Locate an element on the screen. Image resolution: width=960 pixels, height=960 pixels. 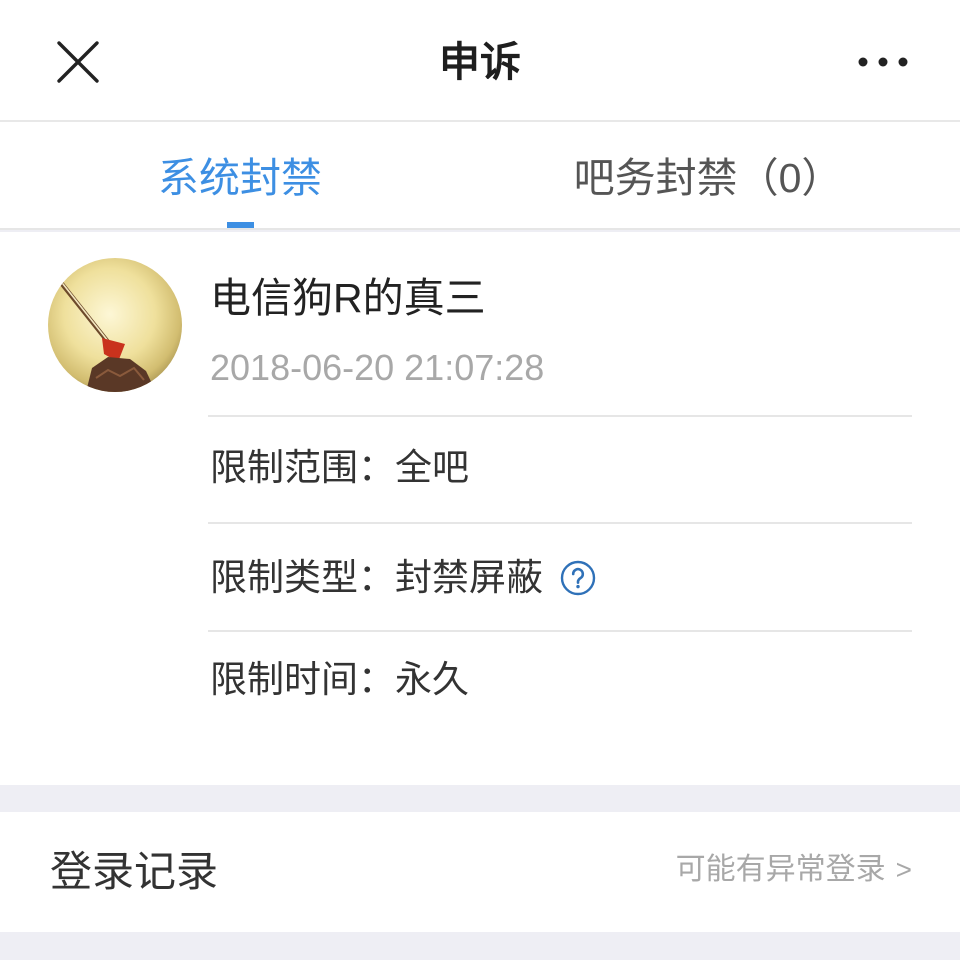
detail-value: 全吧 is located at coordinates (432, 467).